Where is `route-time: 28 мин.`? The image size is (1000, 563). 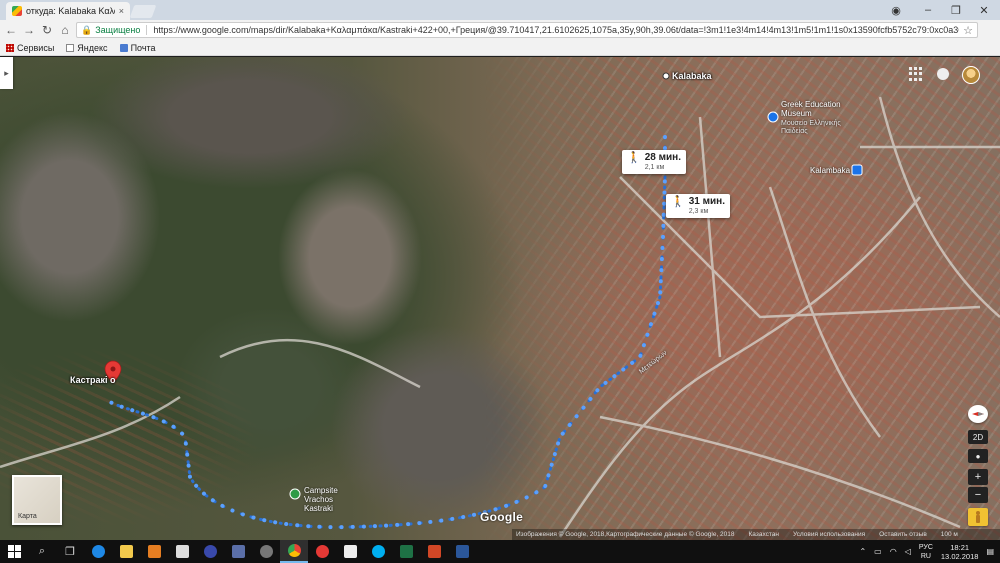
route-time: 28 мин. is located at coordinates (662, 157).